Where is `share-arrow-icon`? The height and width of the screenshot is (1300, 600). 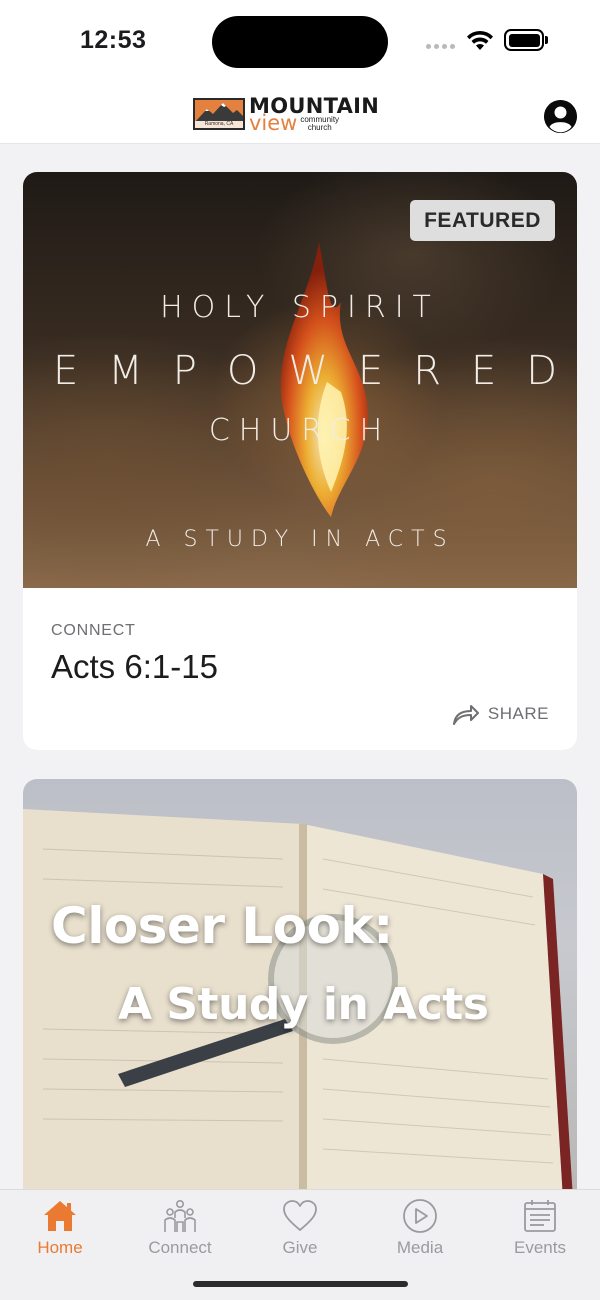 share-arrow-icon is located at coordinates (465, 715).